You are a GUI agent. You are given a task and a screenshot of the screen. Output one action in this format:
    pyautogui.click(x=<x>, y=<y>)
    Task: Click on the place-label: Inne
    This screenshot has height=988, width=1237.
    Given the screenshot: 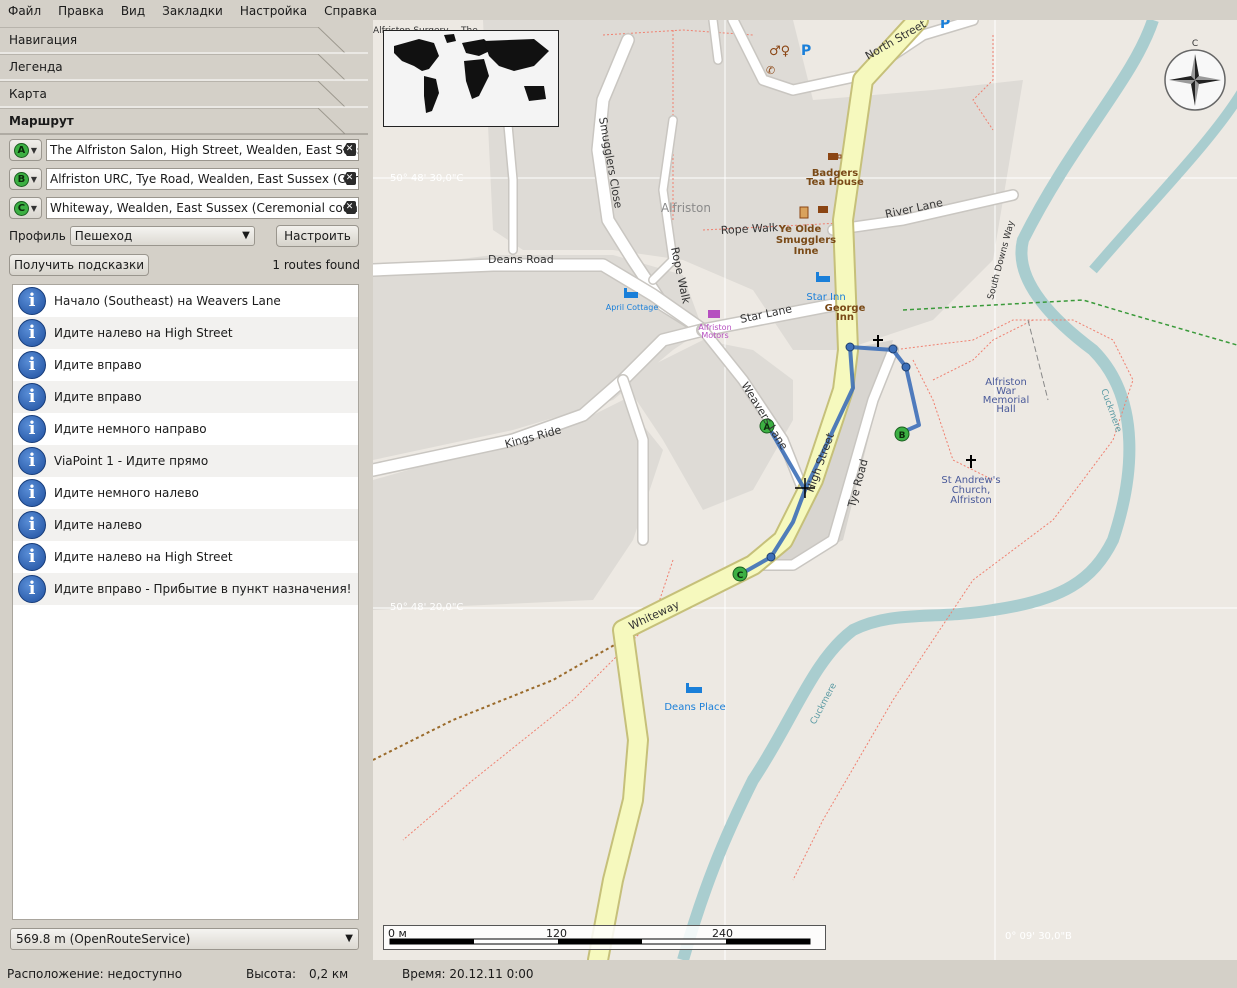 What is the action you would take?
    pyautogui.click(x=806, y=251)
    